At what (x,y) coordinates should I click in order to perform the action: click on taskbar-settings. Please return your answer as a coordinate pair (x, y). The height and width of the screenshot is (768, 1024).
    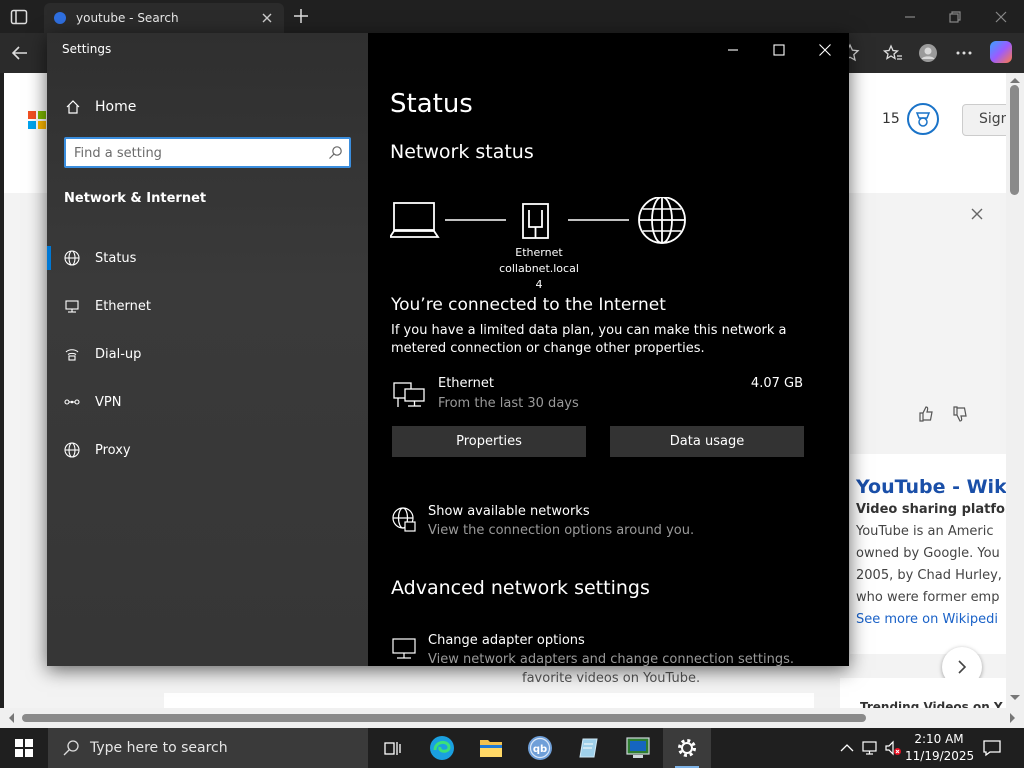
    Looking at the image, I should click on (687, 748).